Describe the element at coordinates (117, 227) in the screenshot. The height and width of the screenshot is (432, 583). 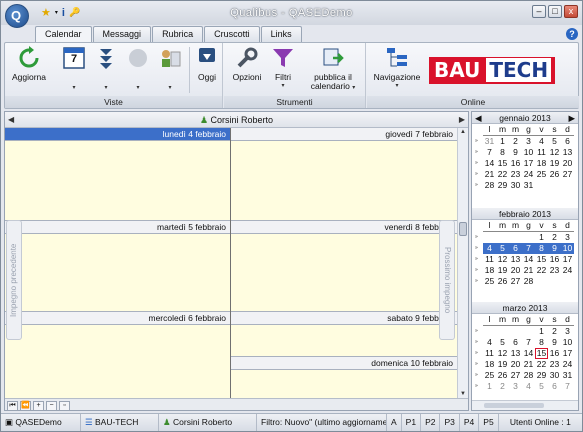
I see `day-header-tue: martedì 5 febbraio` at that location.